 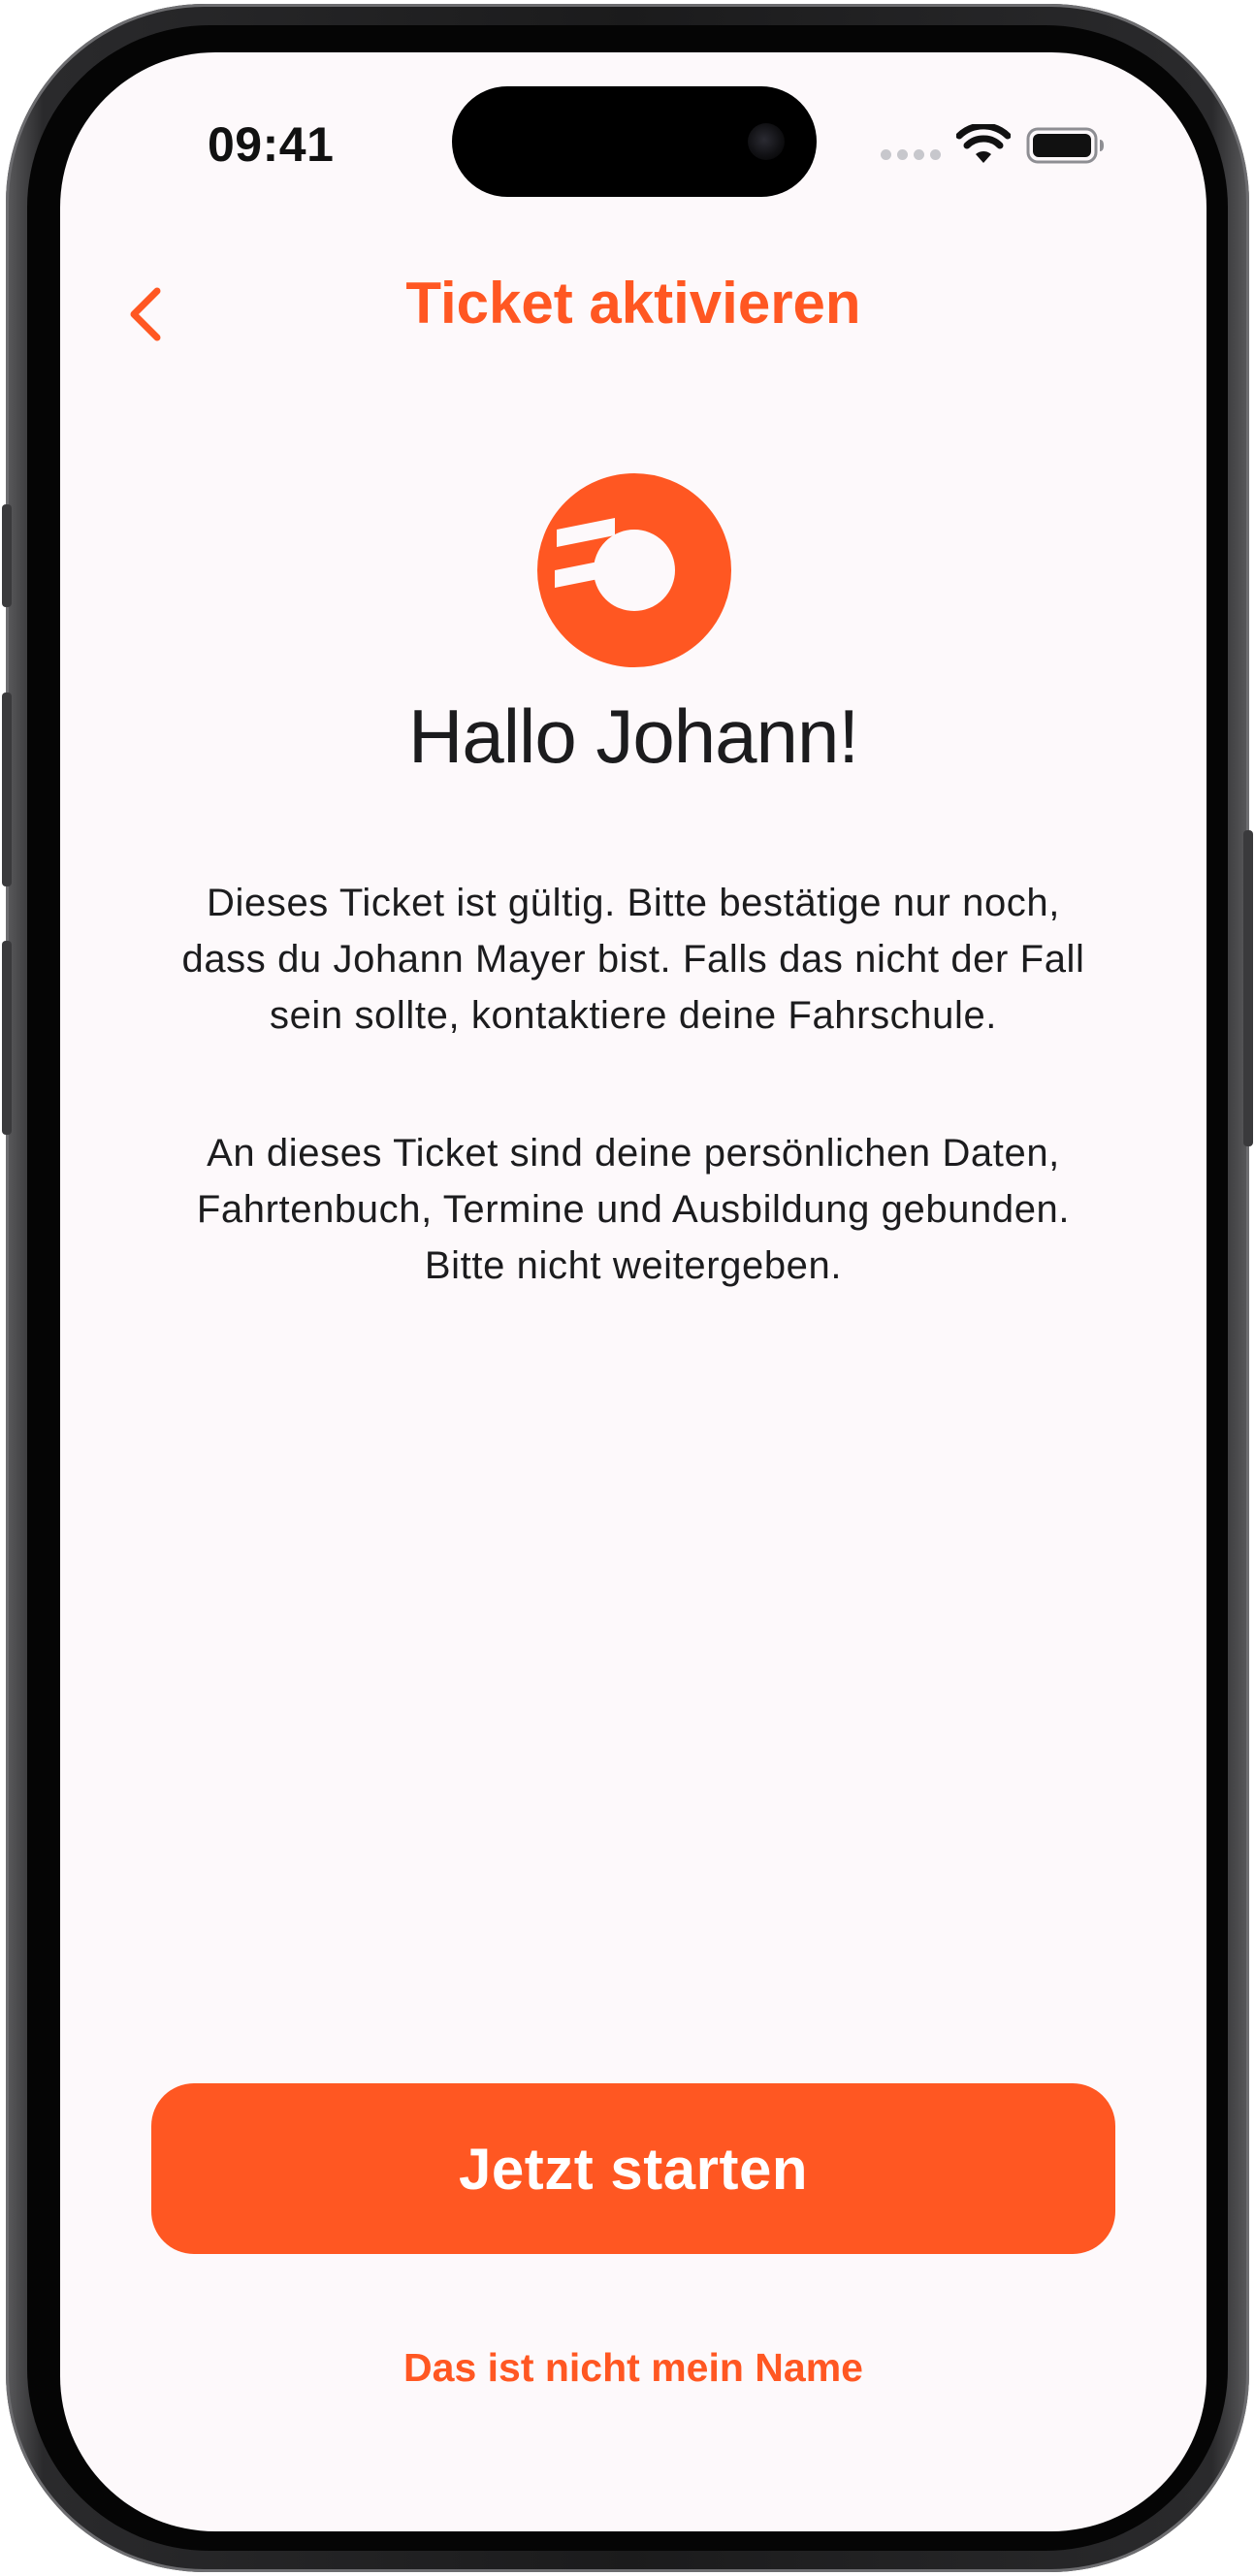 I want to click on action-button, so click(x=7, y=555).